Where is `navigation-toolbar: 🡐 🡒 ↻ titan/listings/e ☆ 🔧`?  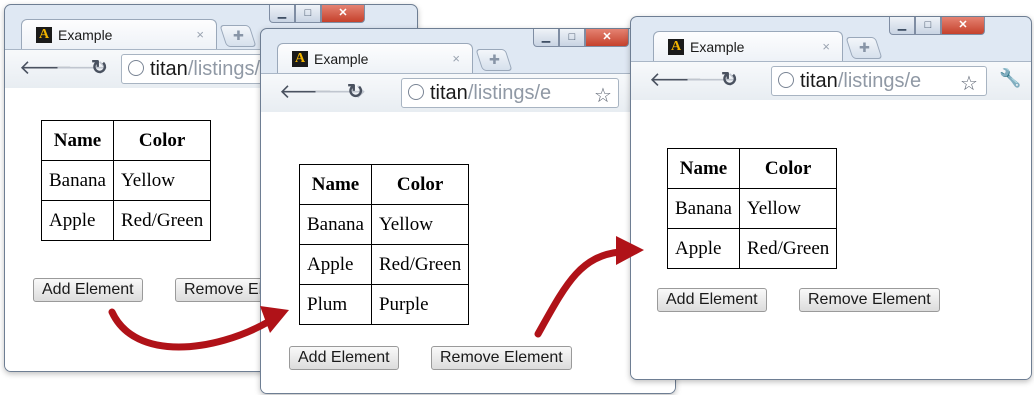
navigation-toolbar: 🡐 🡒 ↻ titan/listings/e ☆ 🔧 is located at coordinates (831, 81).